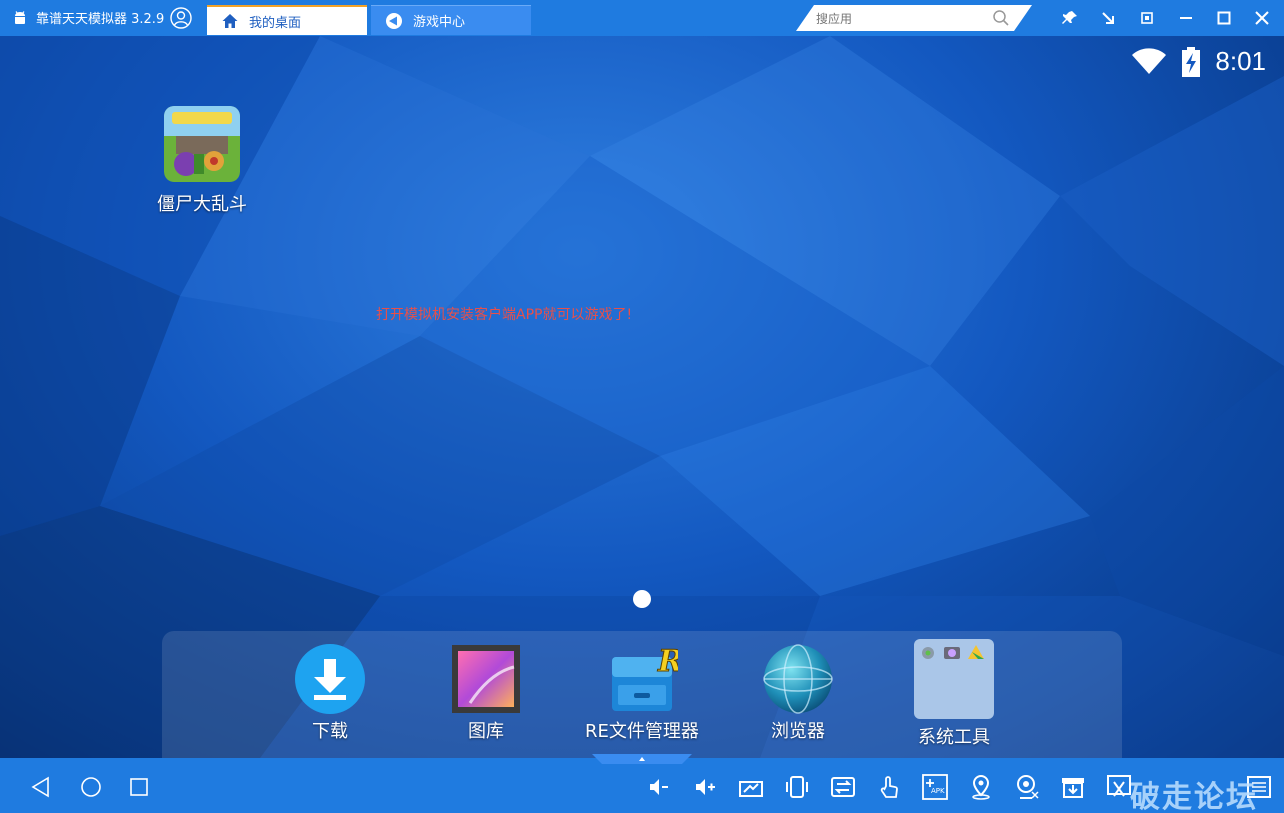  What do you see at coordinates (667, 661) in the screenshot?
I see `svg-text: R` at bounding box center [667, 661].